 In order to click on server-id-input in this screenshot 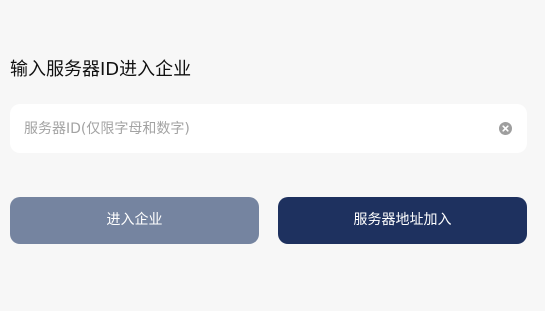, I will do `click(259, 128)`.